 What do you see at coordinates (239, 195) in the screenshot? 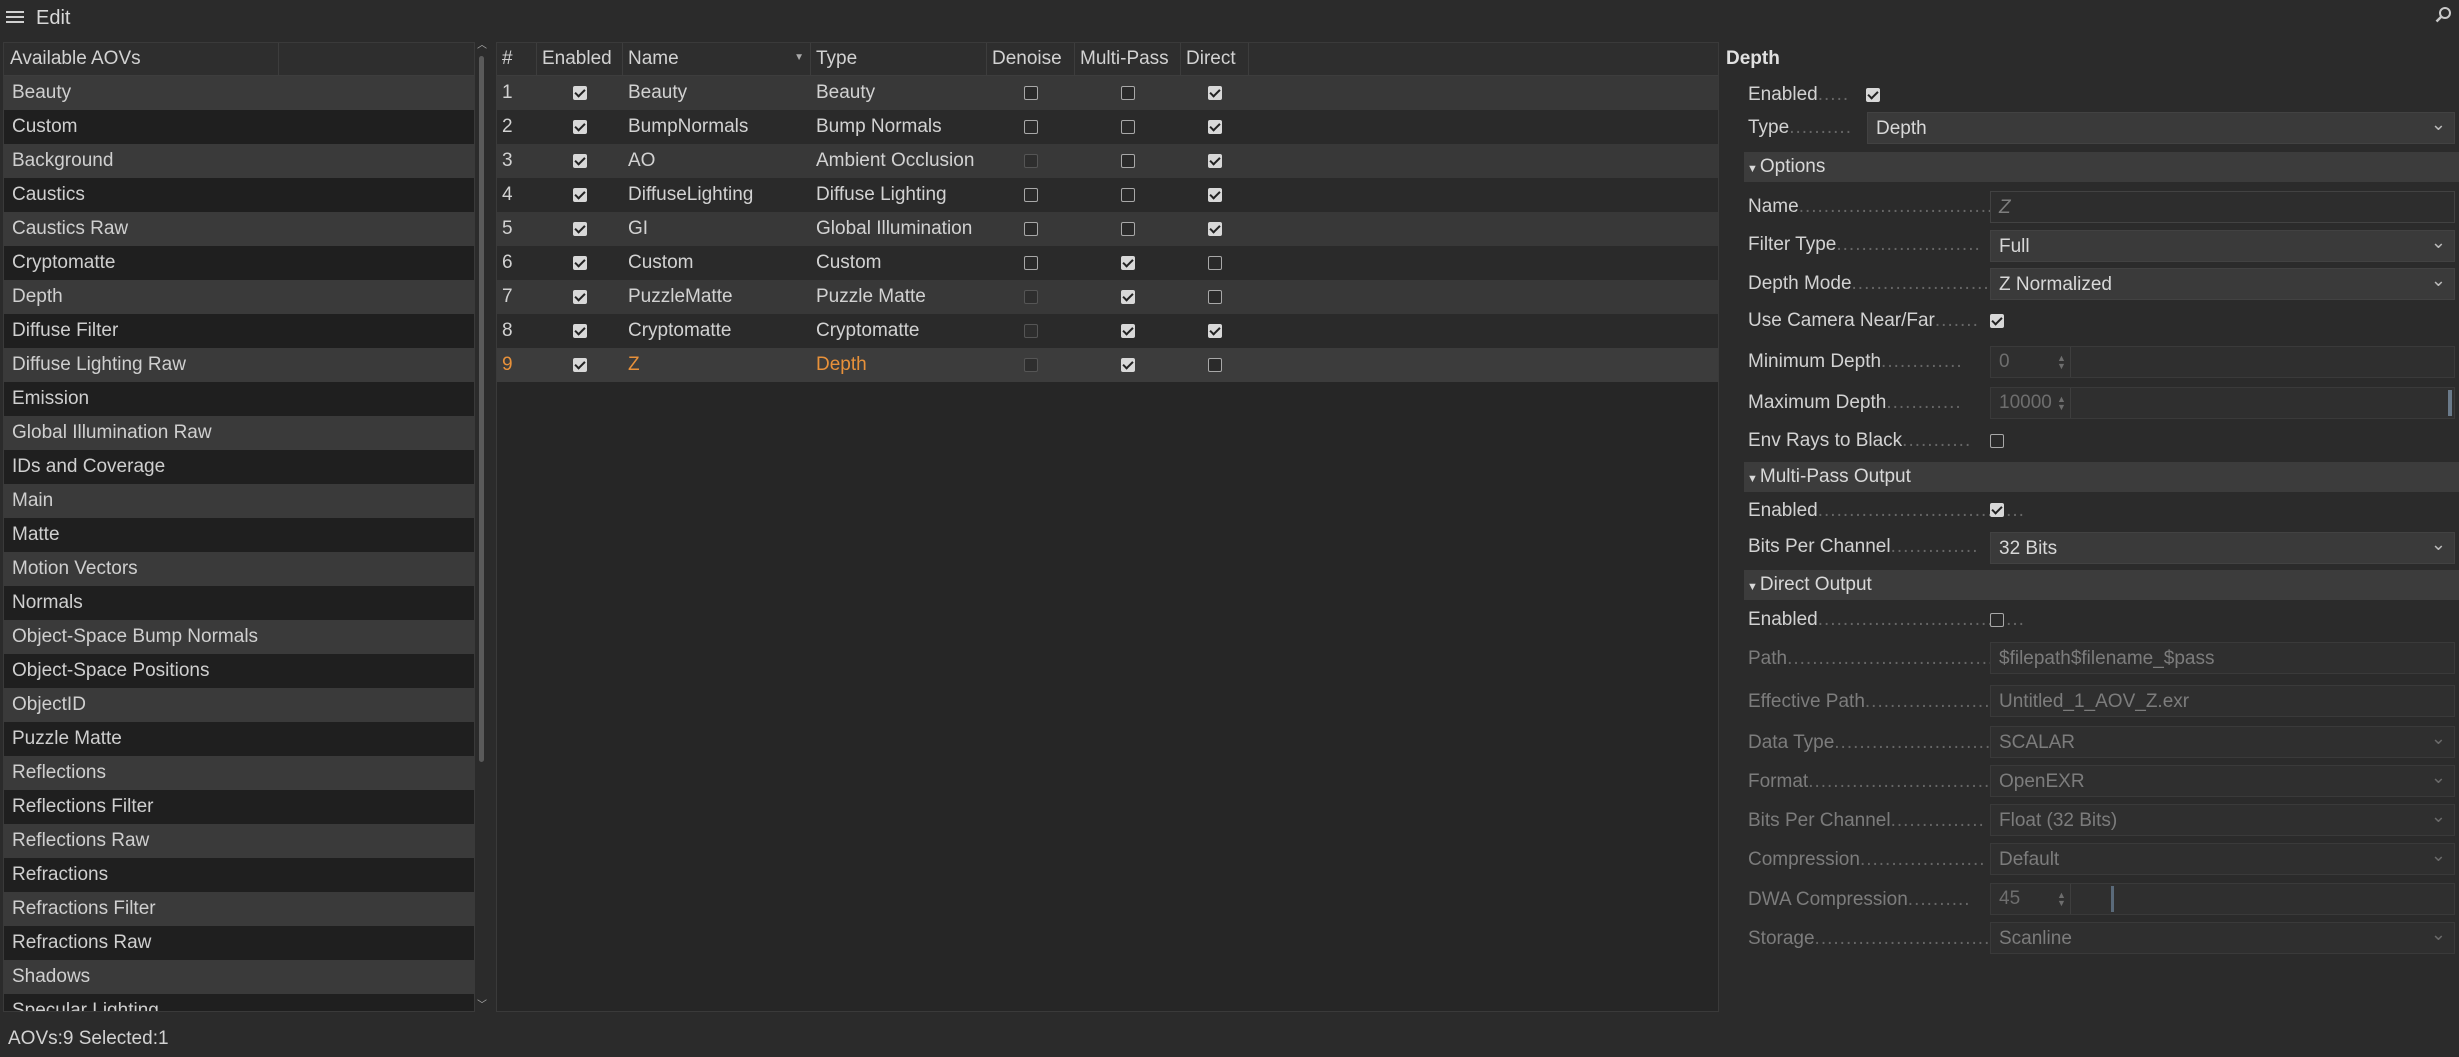
I see `aov-list-item: Caustics` at bounding box center [239, 195].